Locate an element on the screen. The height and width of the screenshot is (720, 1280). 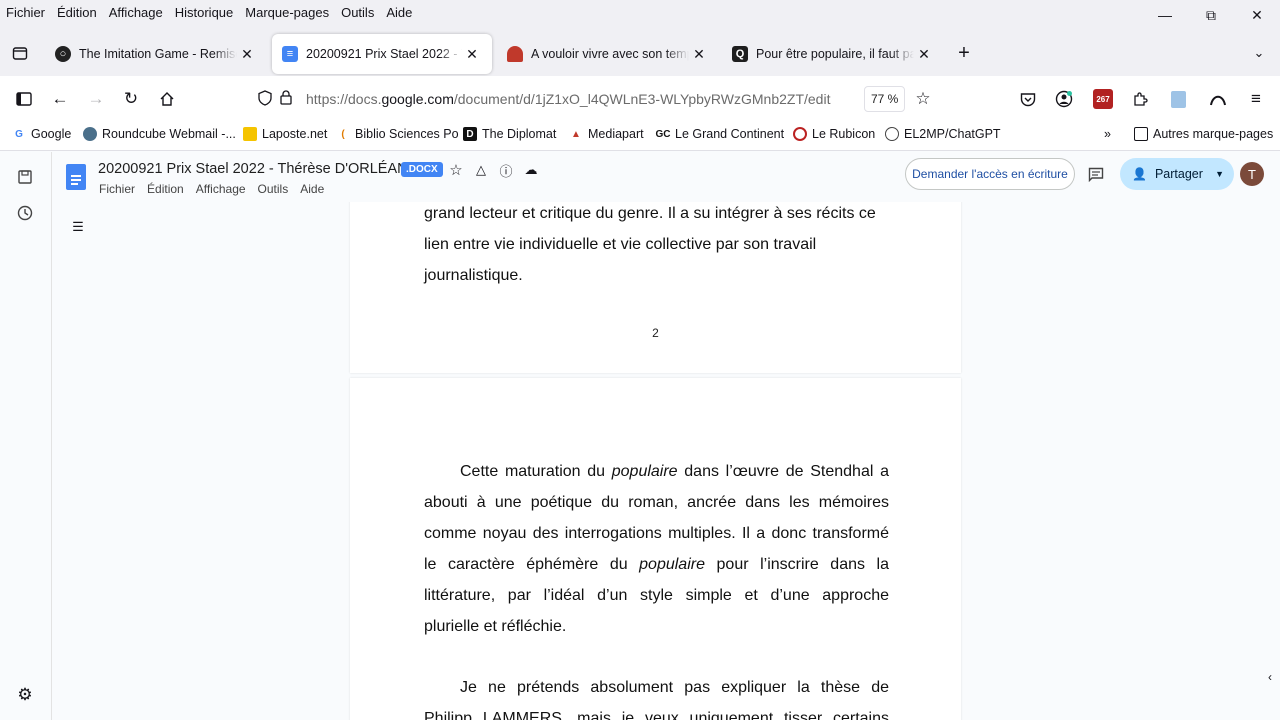
tab-overview-icon is located at coordinates (20, 53).